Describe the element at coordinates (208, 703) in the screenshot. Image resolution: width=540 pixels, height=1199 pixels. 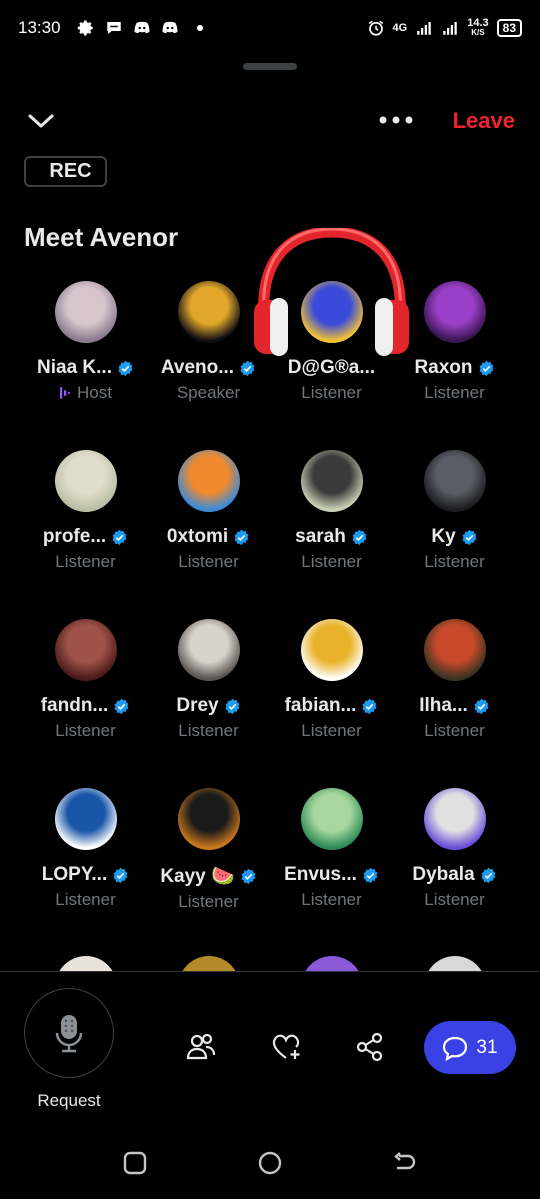
I see `participant-card: Drey Listener` at that location.